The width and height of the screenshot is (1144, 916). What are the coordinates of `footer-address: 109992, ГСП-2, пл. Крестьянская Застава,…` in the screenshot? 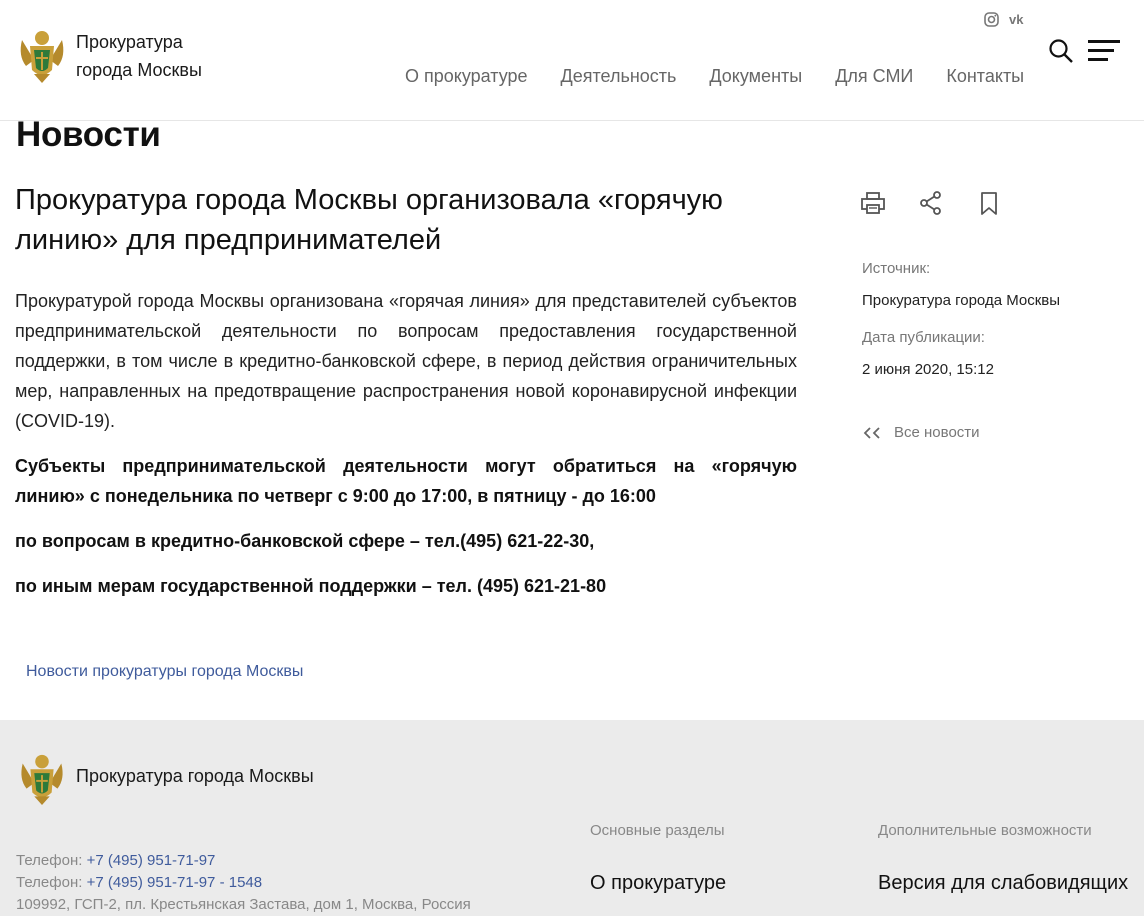 It's located at (243, 904).